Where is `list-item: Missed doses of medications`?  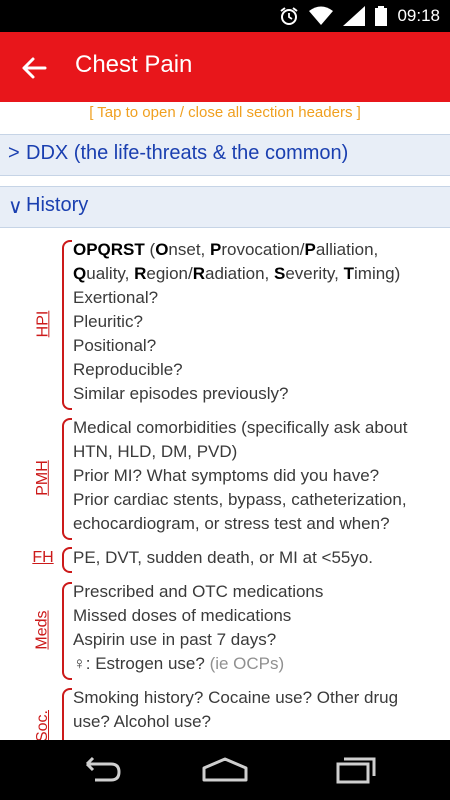
list-item: Missed doses of medications is located at coordinates (182, 615).